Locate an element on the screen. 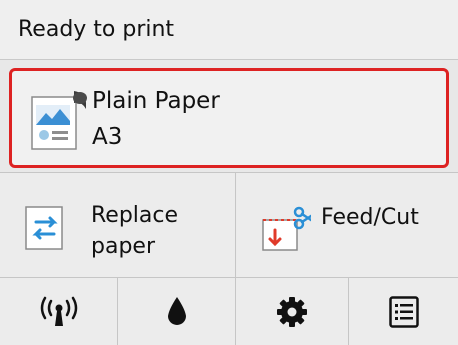 The height and width of the screenshot is (345, 458). ink-drop-icon is located at coordinates (176, 310).